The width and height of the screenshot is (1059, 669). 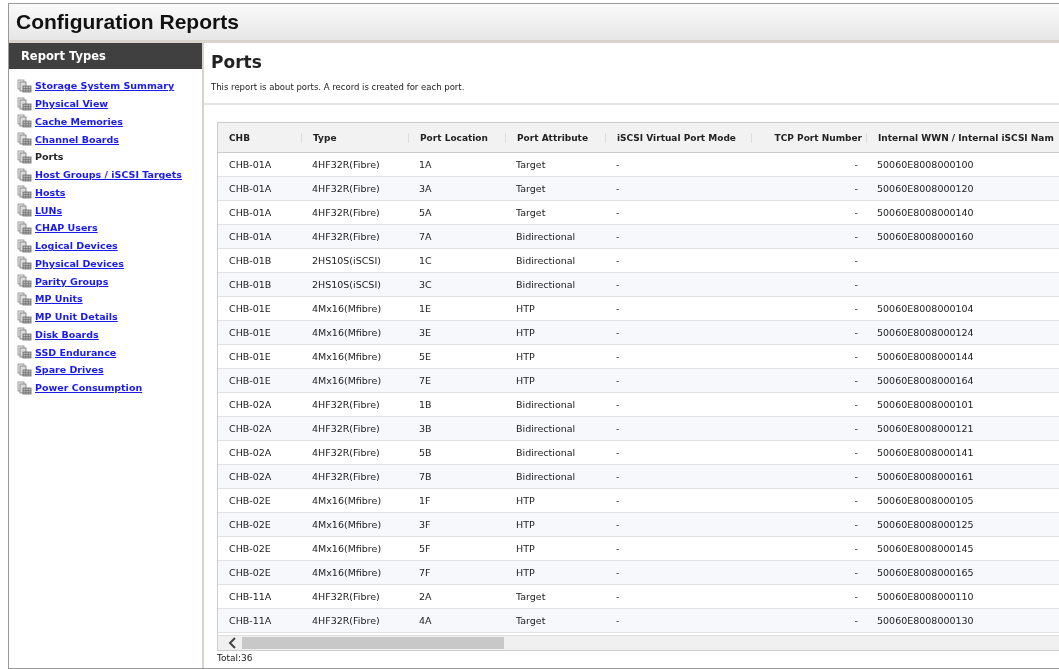 I want to click on report-link: MP Units, so click(x=59, y=299).